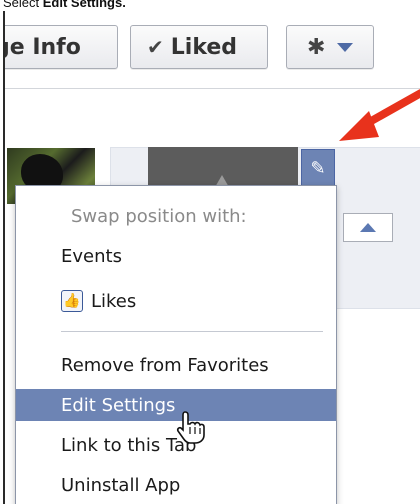  I want to click on check-icon: ✔, so click(155, 47).